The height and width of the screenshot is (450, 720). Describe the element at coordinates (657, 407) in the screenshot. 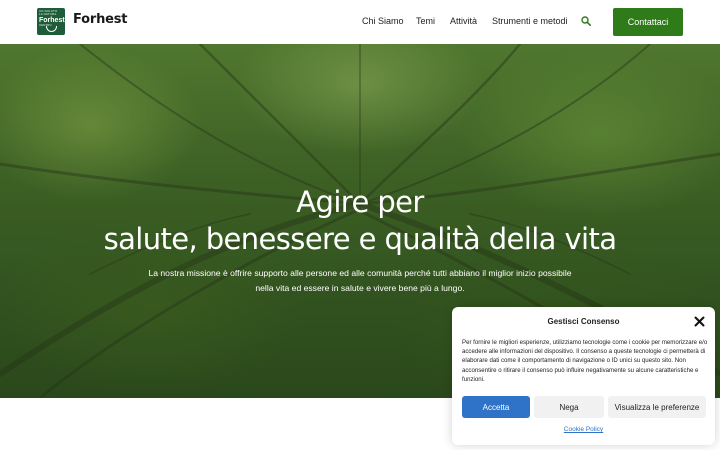

I see `view-preferences-button: Visualizza le preferenze` at that location.